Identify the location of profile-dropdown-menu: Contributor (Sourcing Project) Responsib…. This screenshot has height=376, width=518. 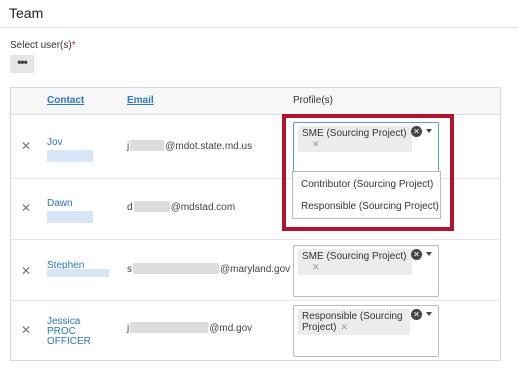
(366, 195).